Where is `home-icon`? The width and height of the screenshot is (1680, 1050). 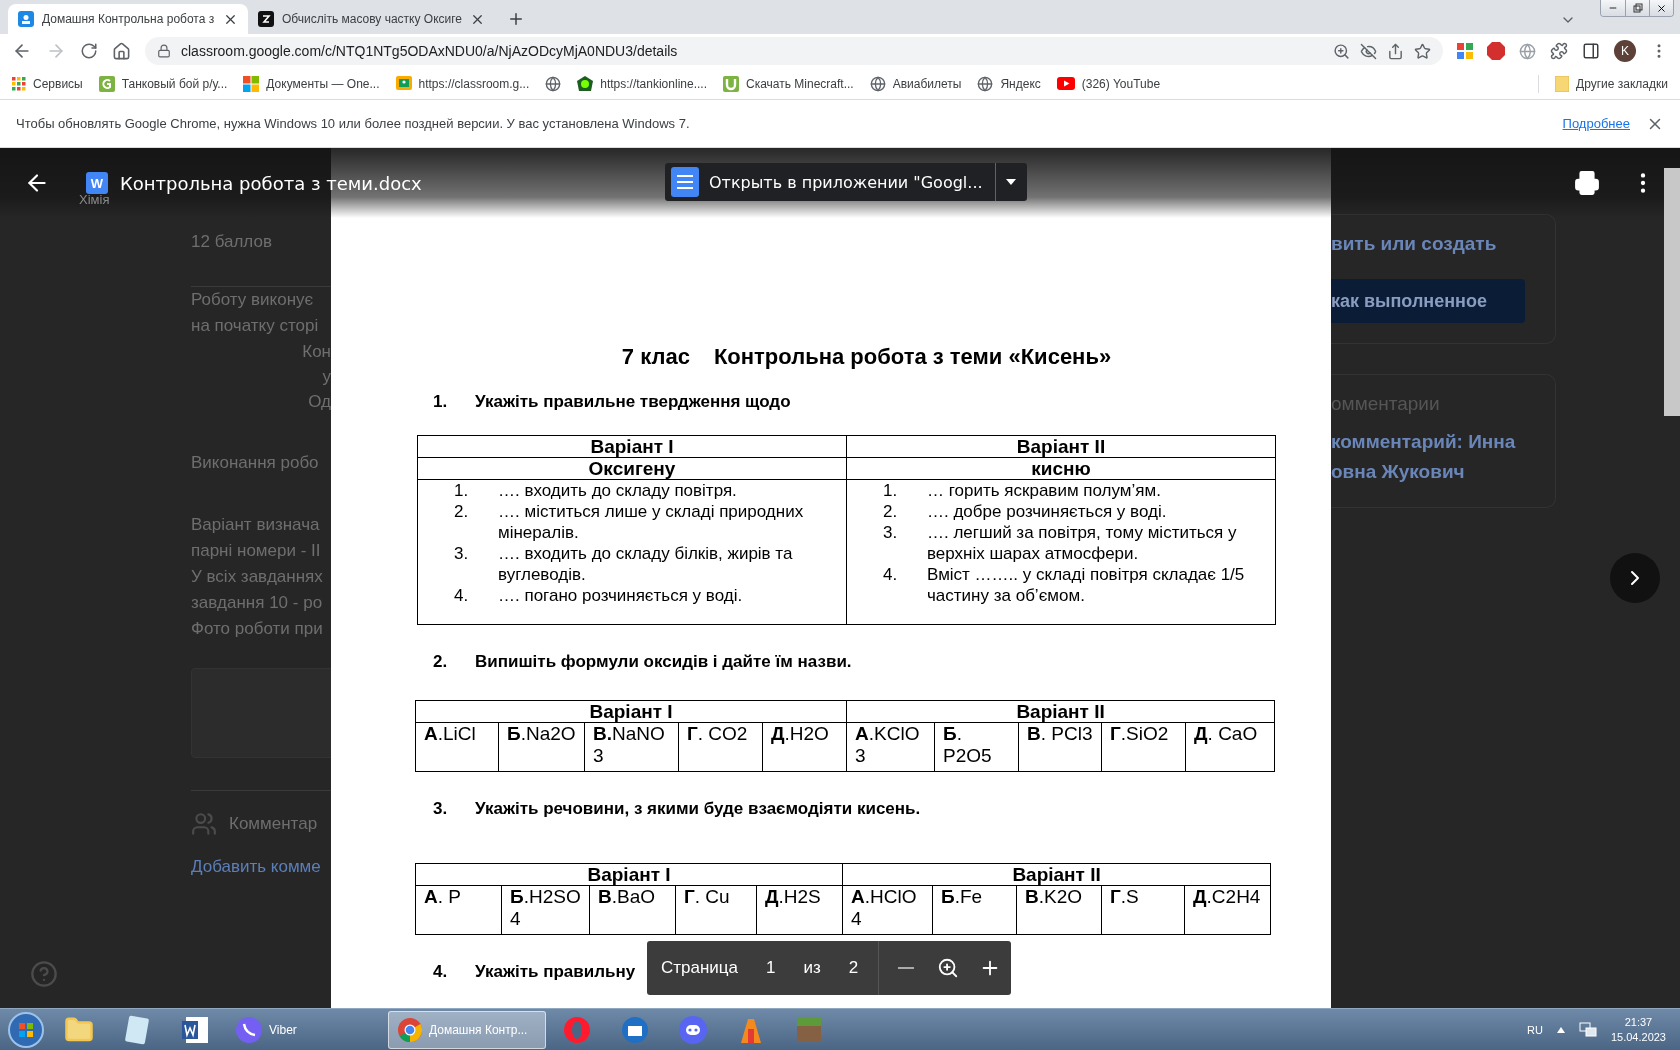
home-icon is located at coordinates (121, 51).